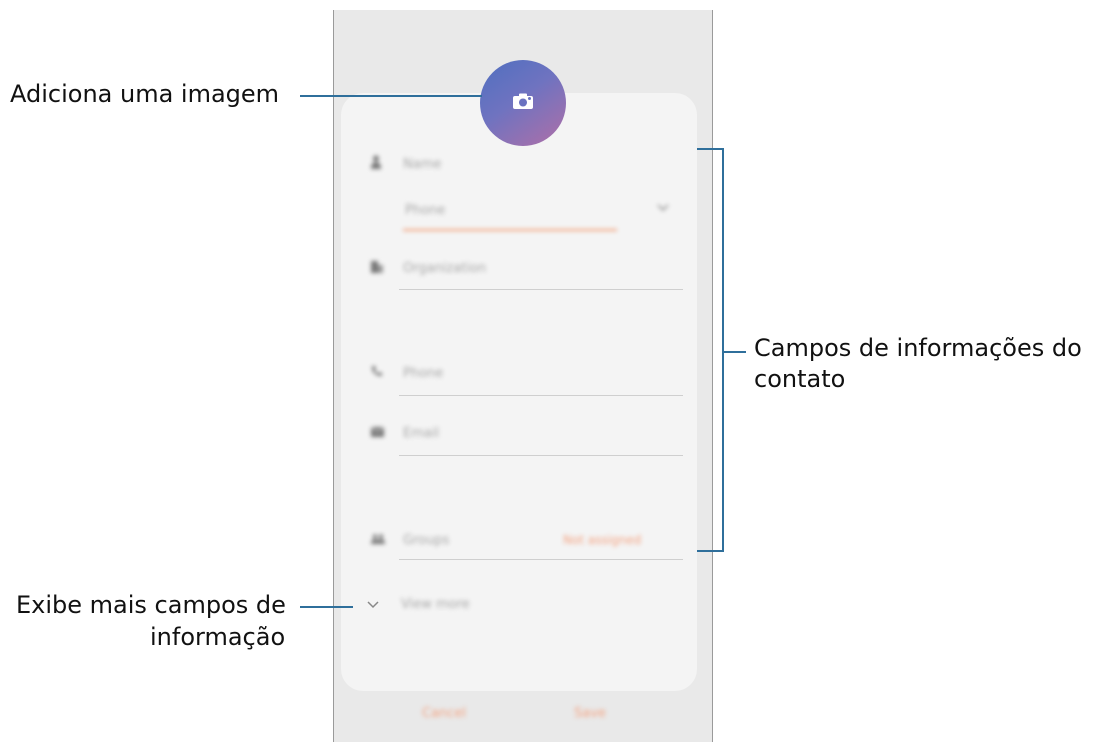 This screenshot has height=742, width=1096. Describe the element at coordinates (376, 164) in the screenshot. I see `person-icon` at that location.